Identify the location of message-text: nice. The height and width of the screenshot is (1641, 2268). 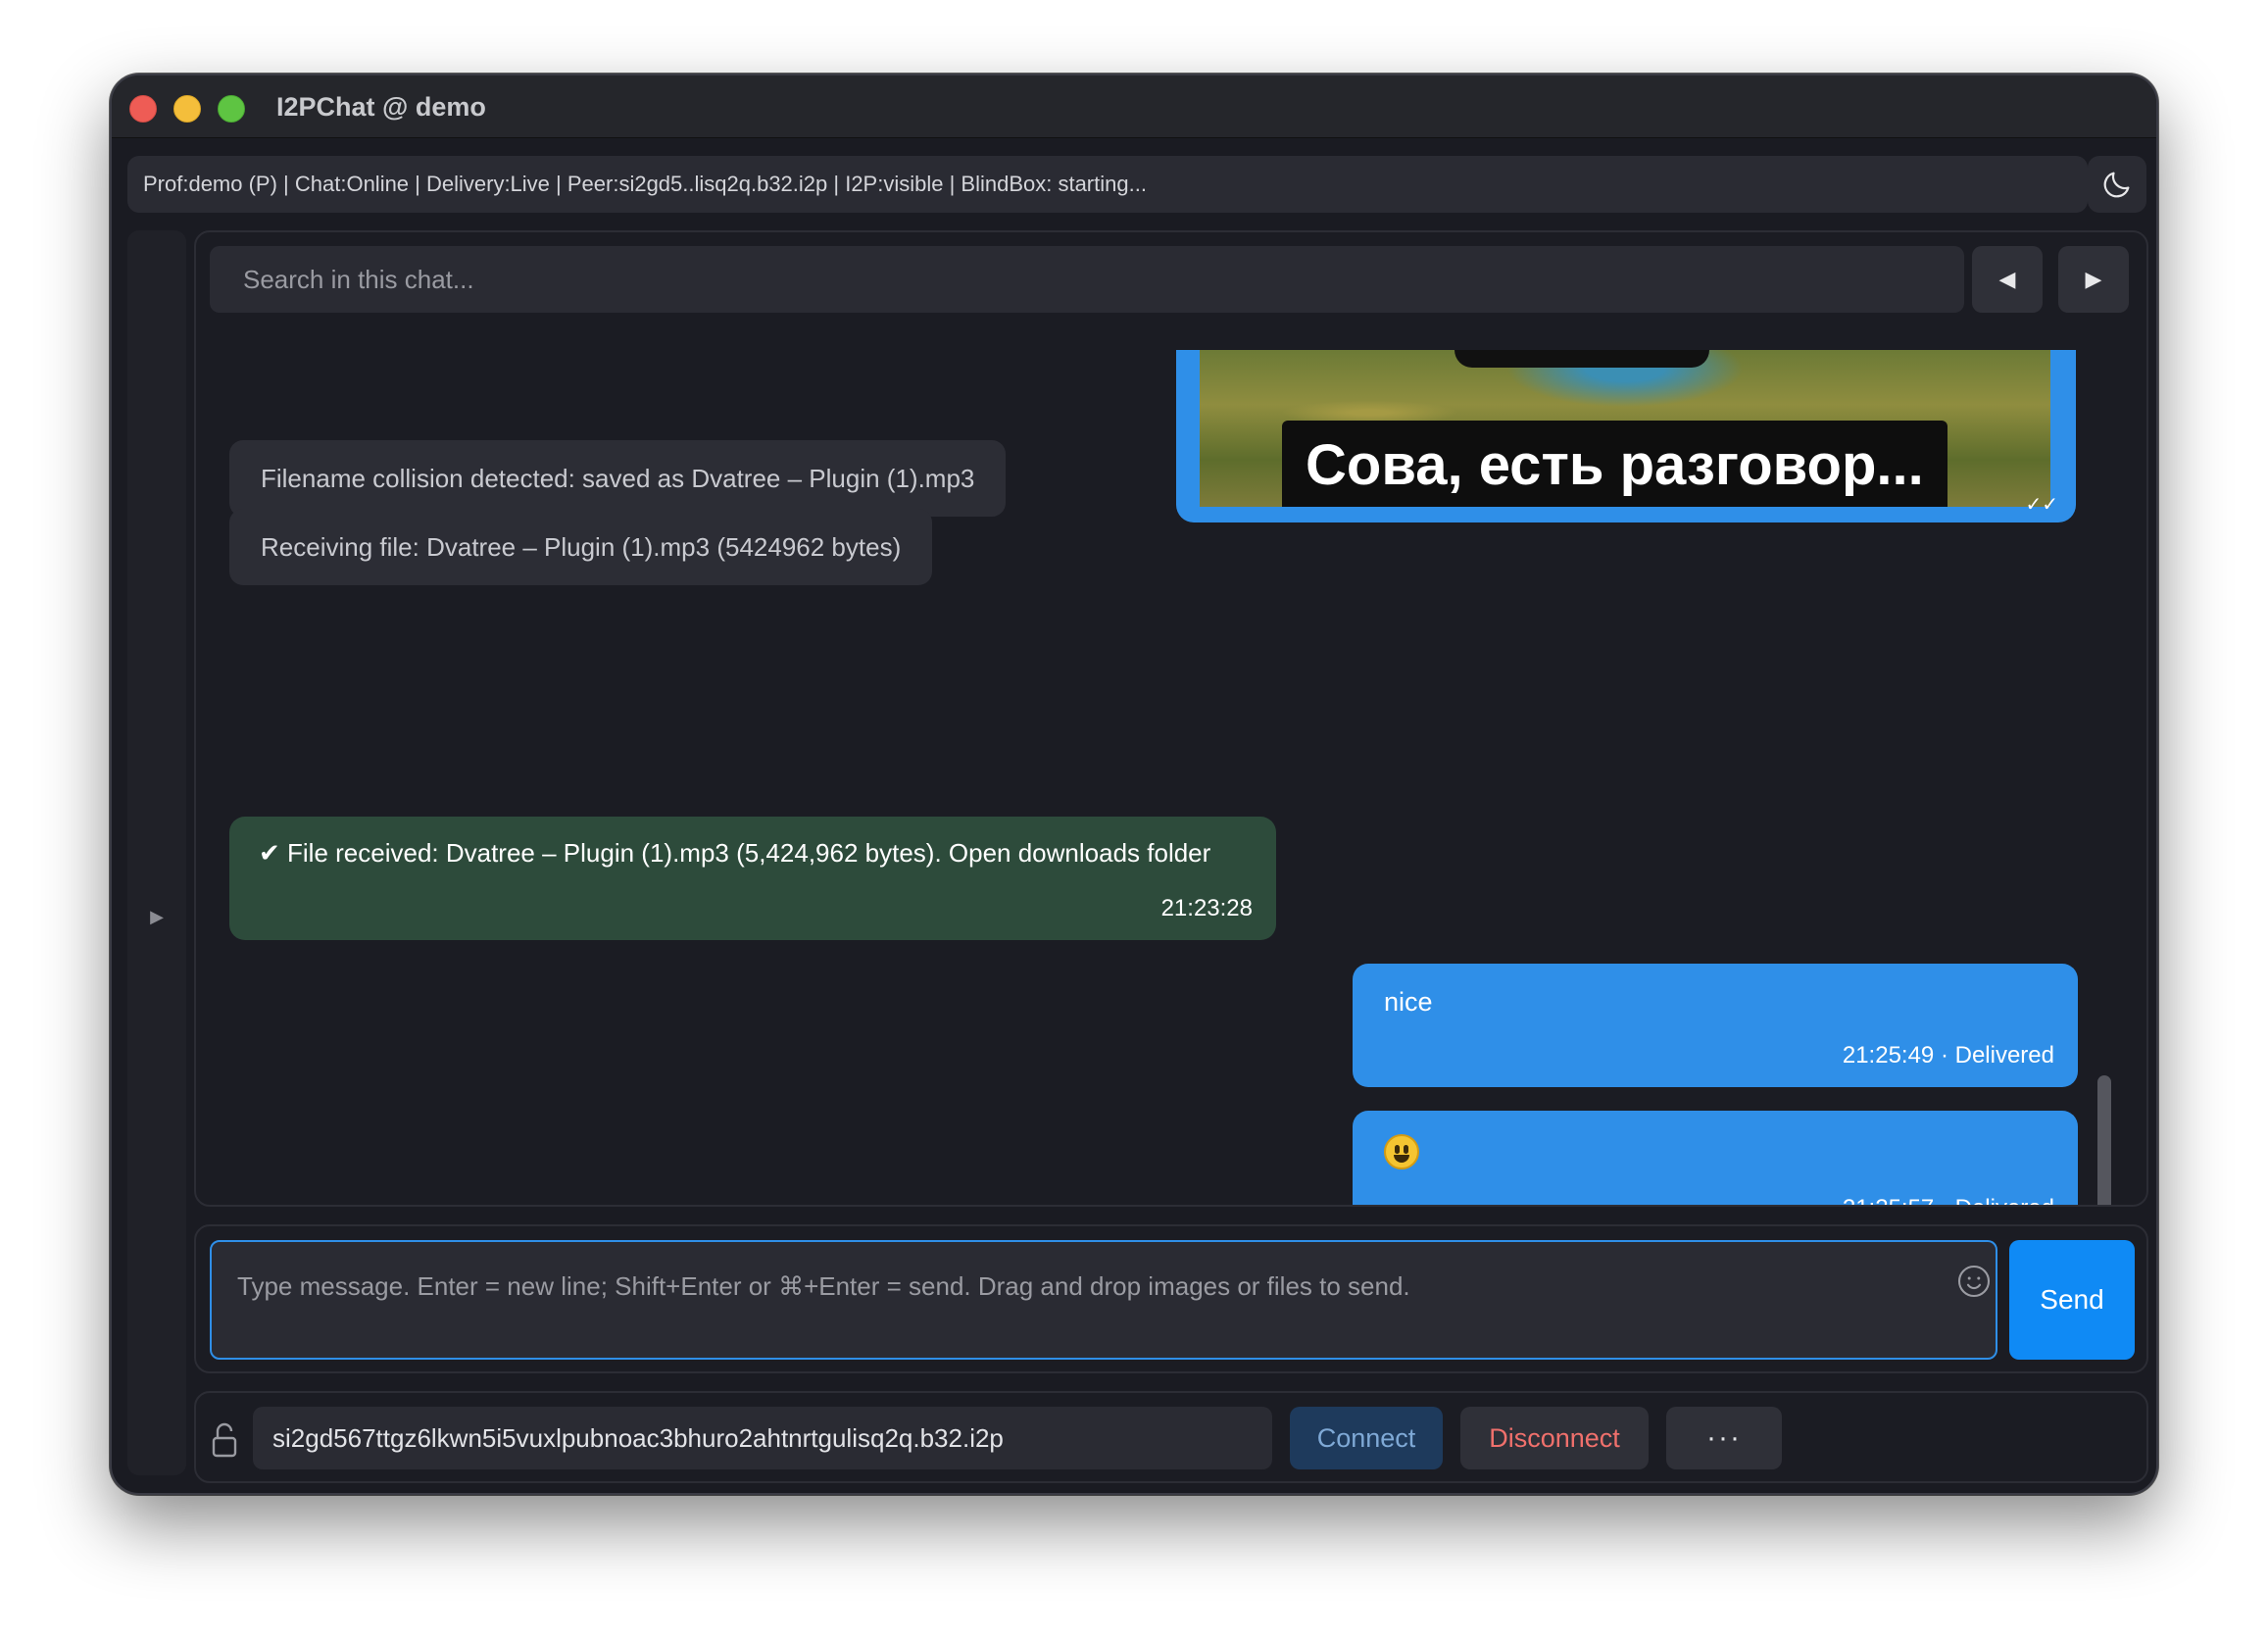
(1408, 1002).